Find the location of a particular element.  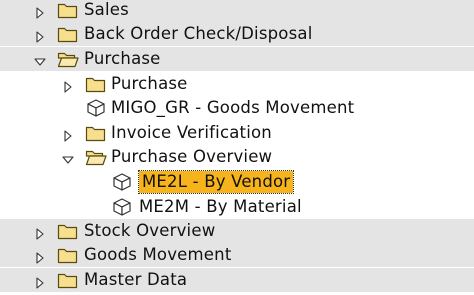

tree-node-stock-overview: Stock Overview is located at coordinates (237, 231).